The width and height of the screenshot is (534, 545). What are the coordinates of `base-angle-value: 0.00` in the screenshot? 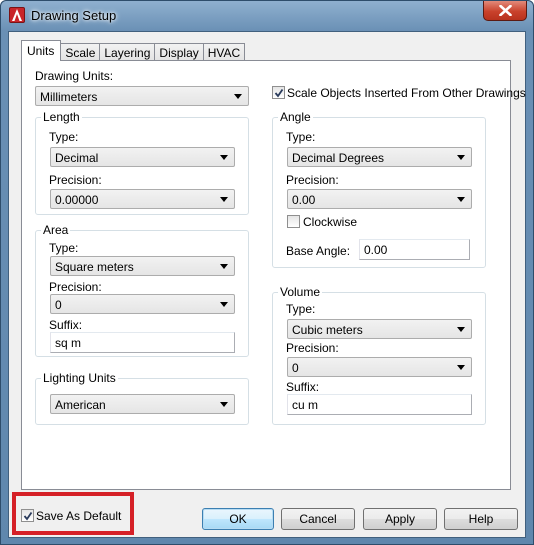 It's located at (376, 250).